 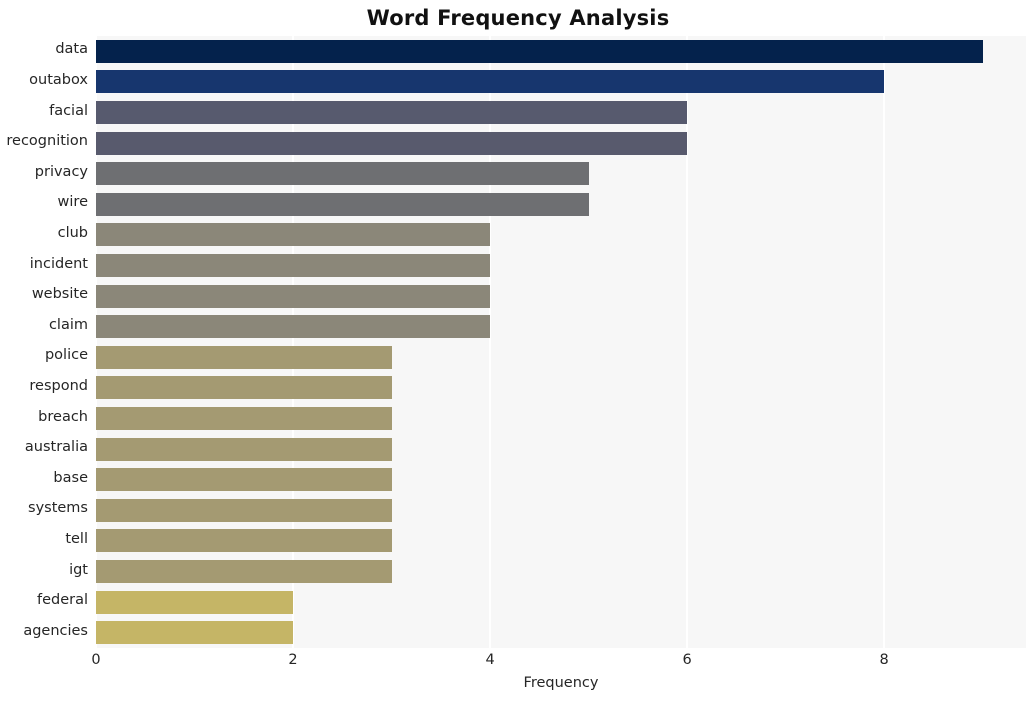 What do you see at coordinates (518, 18) in the screenshot?
I see `chart-title: Word Frequency Analysis` at bounding box center [518, 18].